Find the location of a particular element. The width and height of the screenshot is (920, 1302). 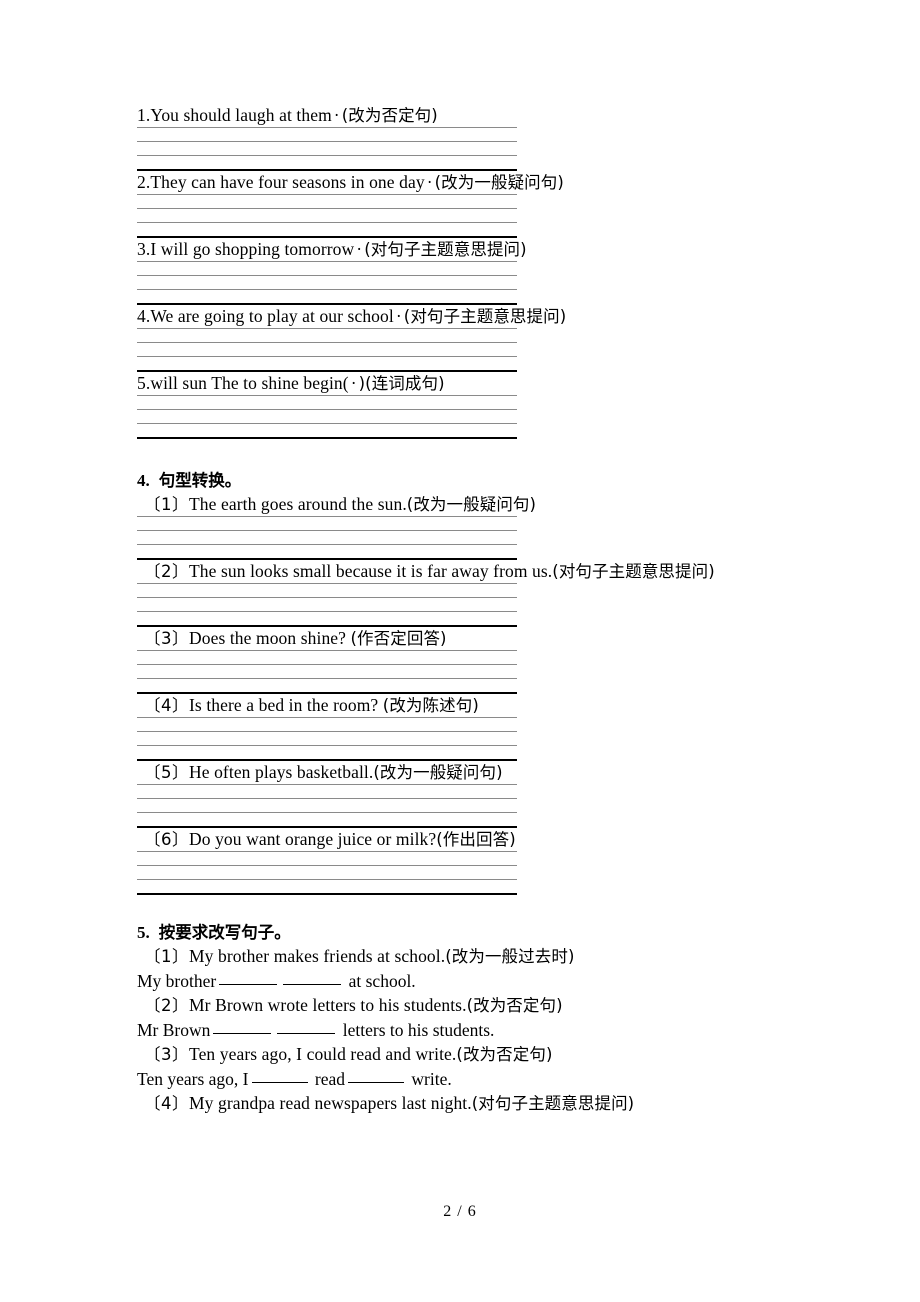

question-block: 〔5〕He often plays basketball.(改为一般疑问句) is located at coordinates (507, 794).